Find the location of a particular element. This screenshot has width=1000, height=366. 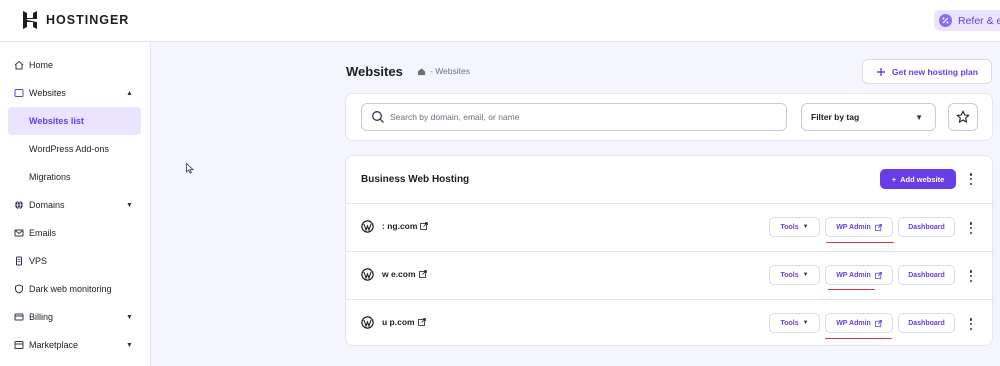

website-domain-link: u p.com is located at coordinates (404, 322).